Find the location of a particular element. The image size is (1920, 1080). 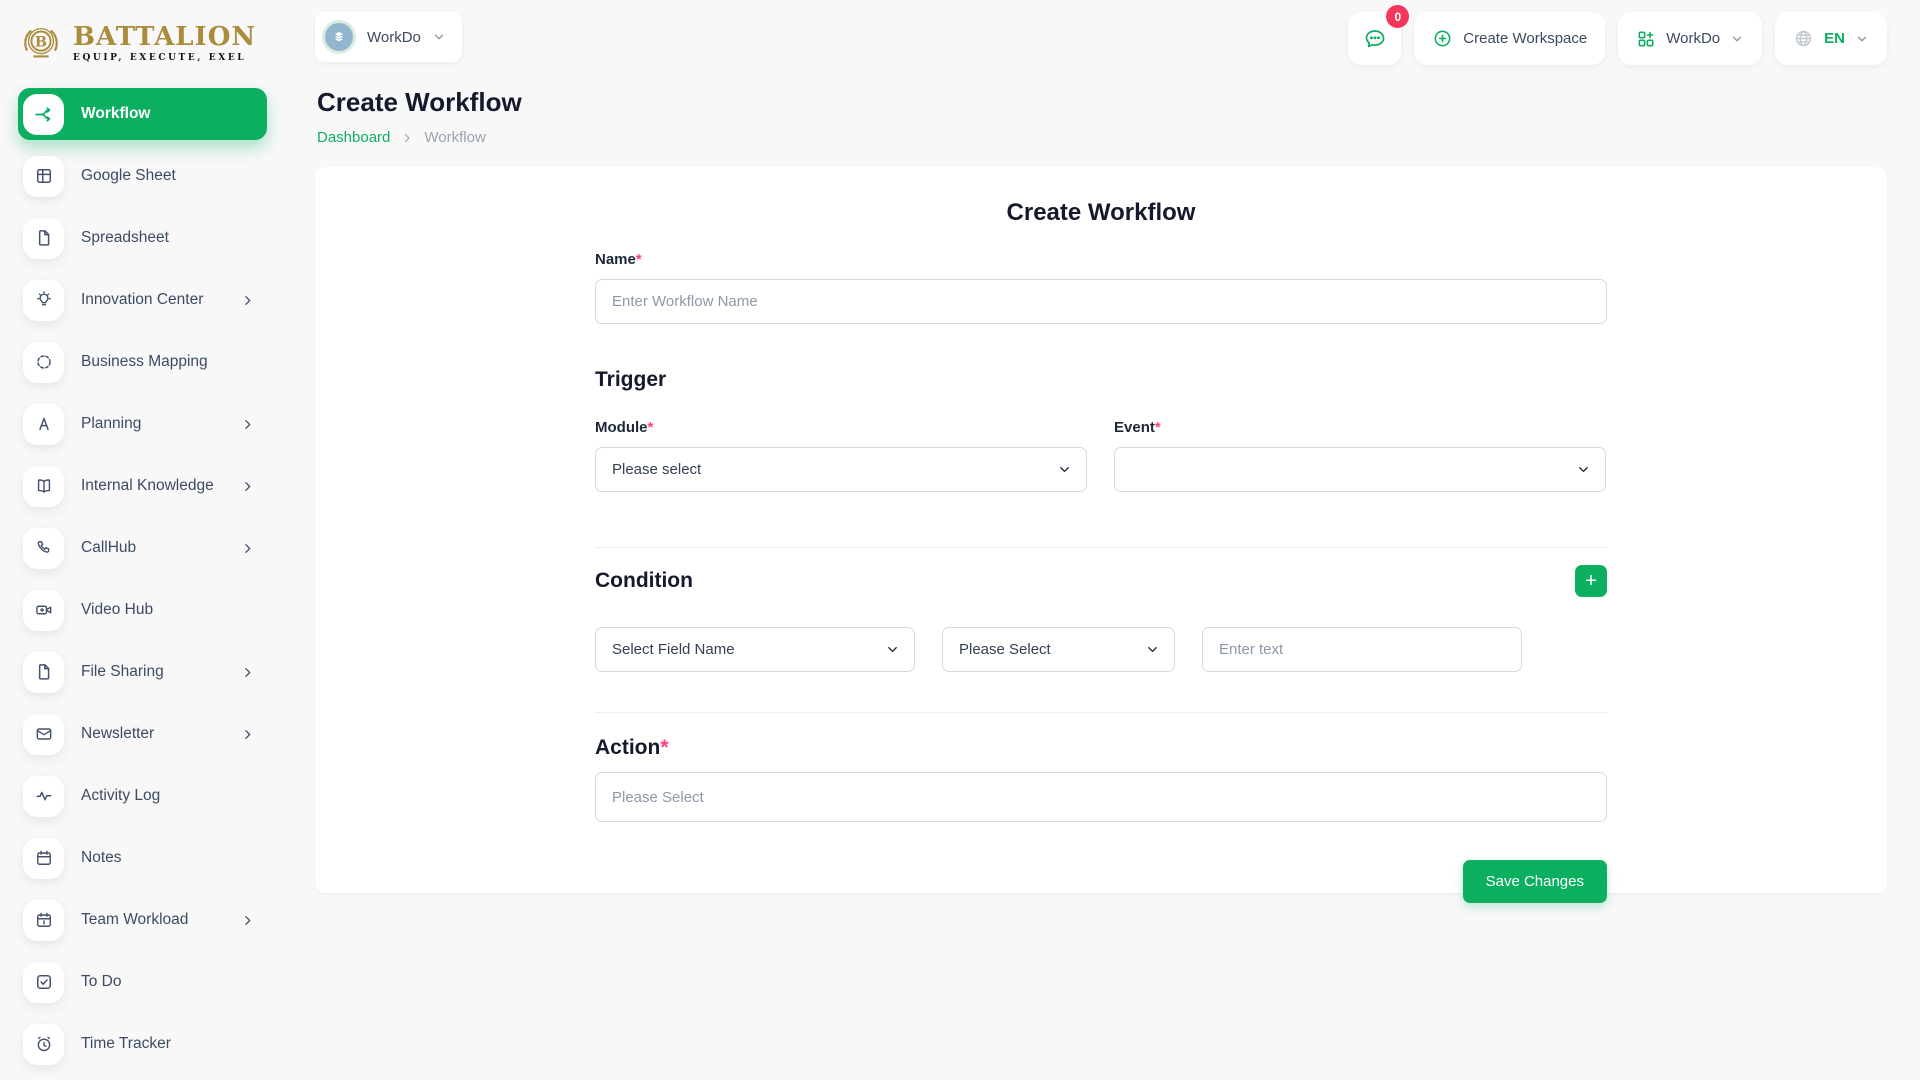

sidebar-item-internal-knowledge: Internal Knowledge is located at coordinates (142, 486).